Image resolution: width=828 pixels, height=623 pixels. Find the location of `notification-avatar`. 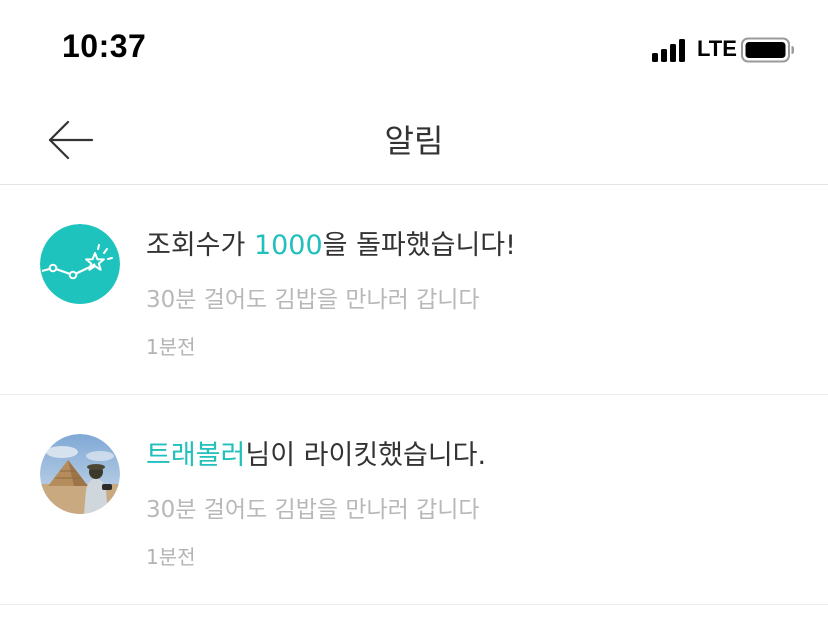

notification-avatar is located at coordinates (80, 264).